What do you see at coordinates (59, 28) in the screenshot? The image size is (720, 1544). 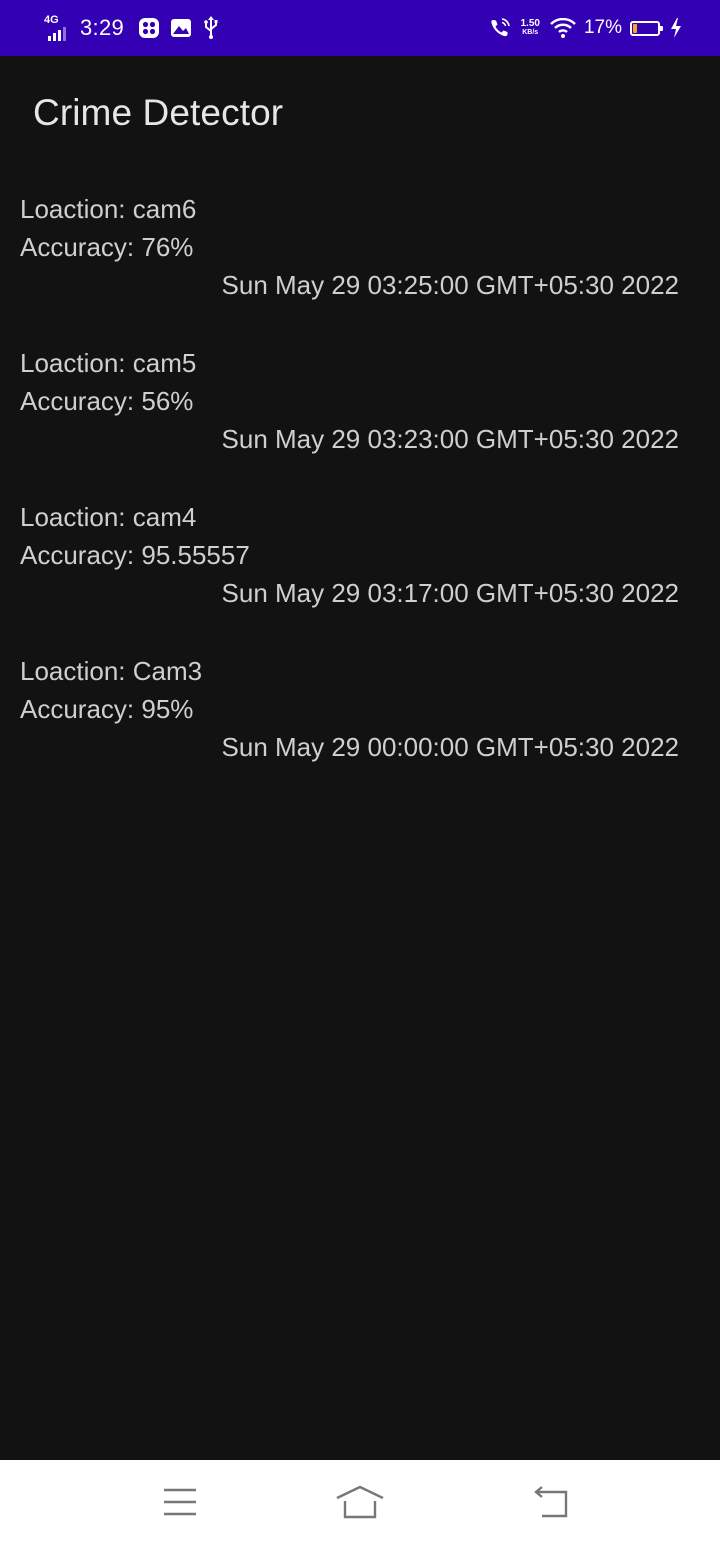 I see `signal-icon: 4G` at bounding box center [59, 28].